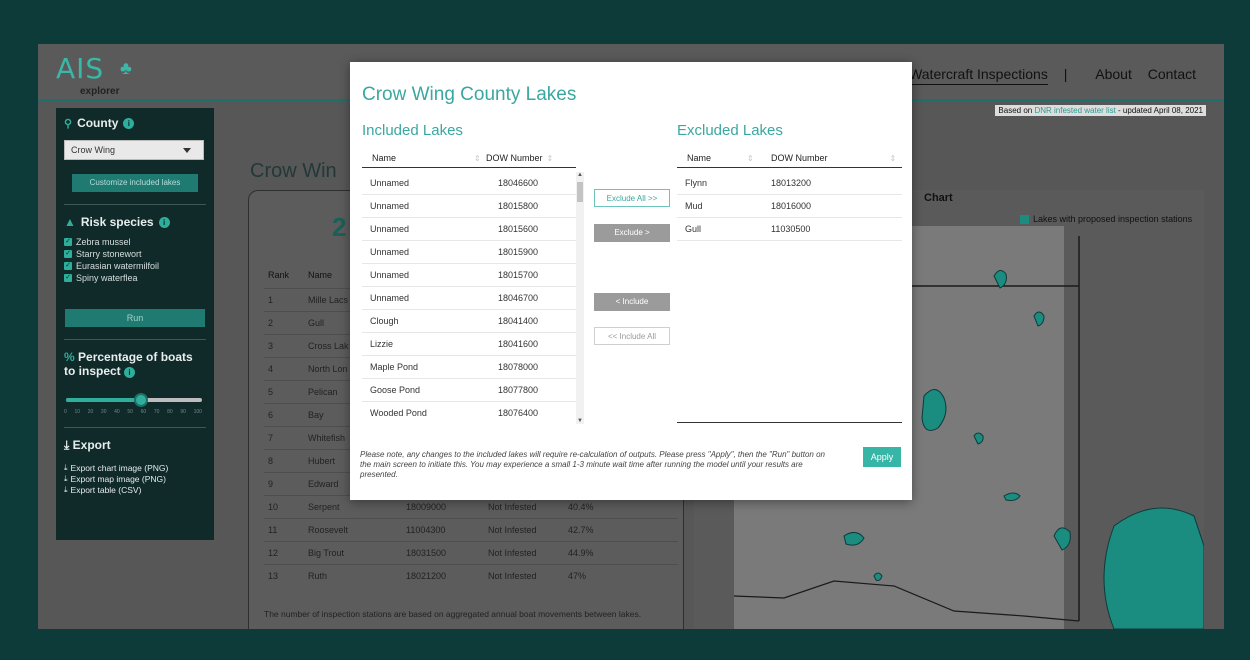  What do you see at coordinates (469, 229) in the screenshot?
I see `list-item: Unnamed 18015600` at bounding box center [469, 229].